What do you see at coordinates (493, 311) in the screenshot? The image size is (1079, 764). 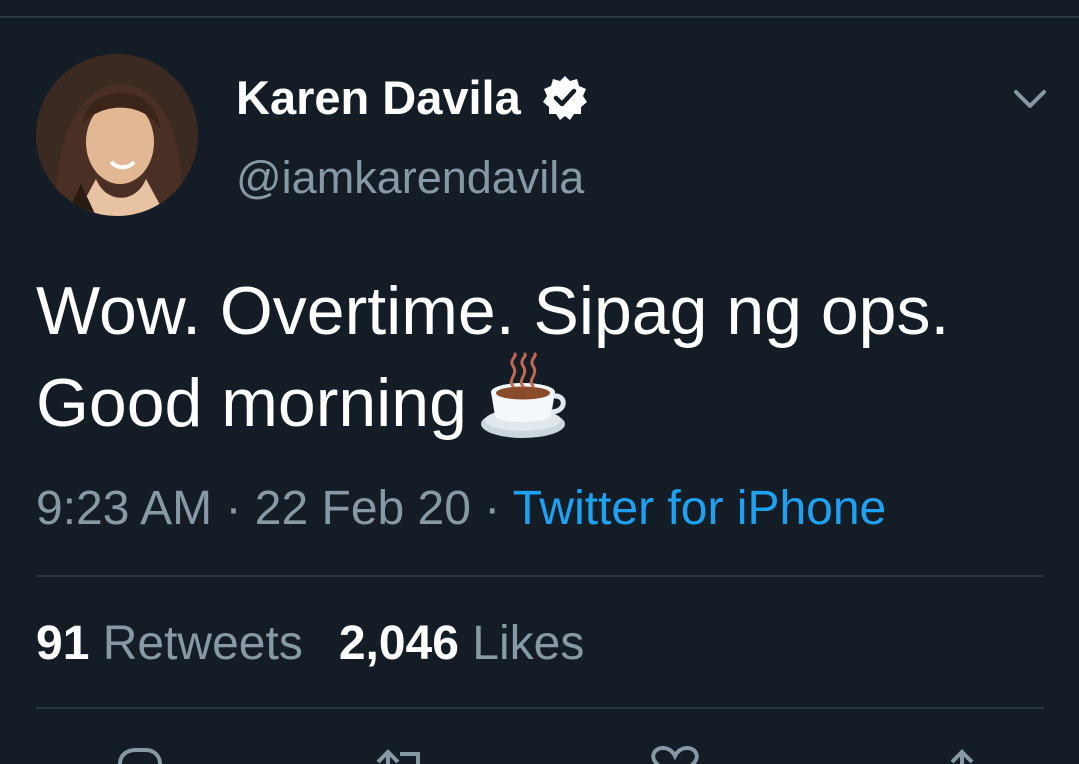 I see `tweet-text-line-1: Wow. Overtime. Sipag ng ops.` at bounding box center [493, 311].